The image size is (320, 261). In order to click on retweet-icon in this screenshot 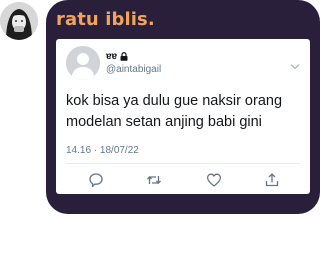, I will do `click(154, 180)`.